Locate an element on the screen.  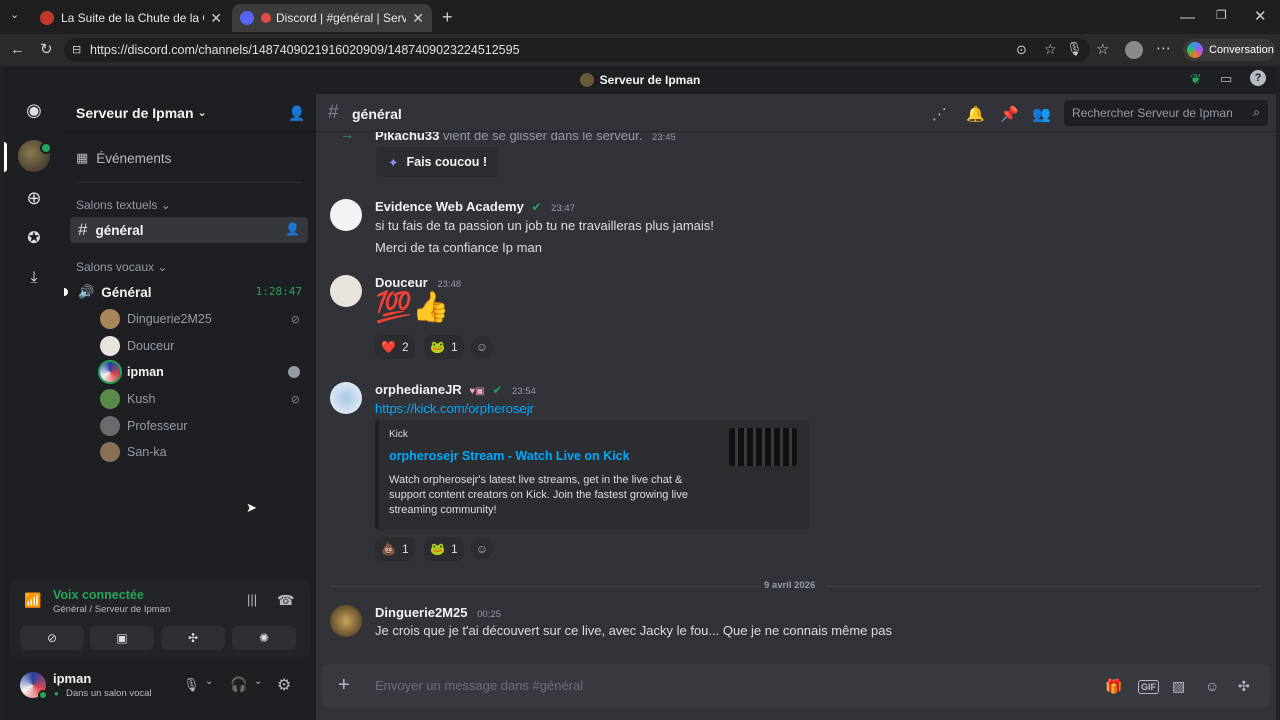
add-attachment-icon: + is located at coordinates (344, 685).